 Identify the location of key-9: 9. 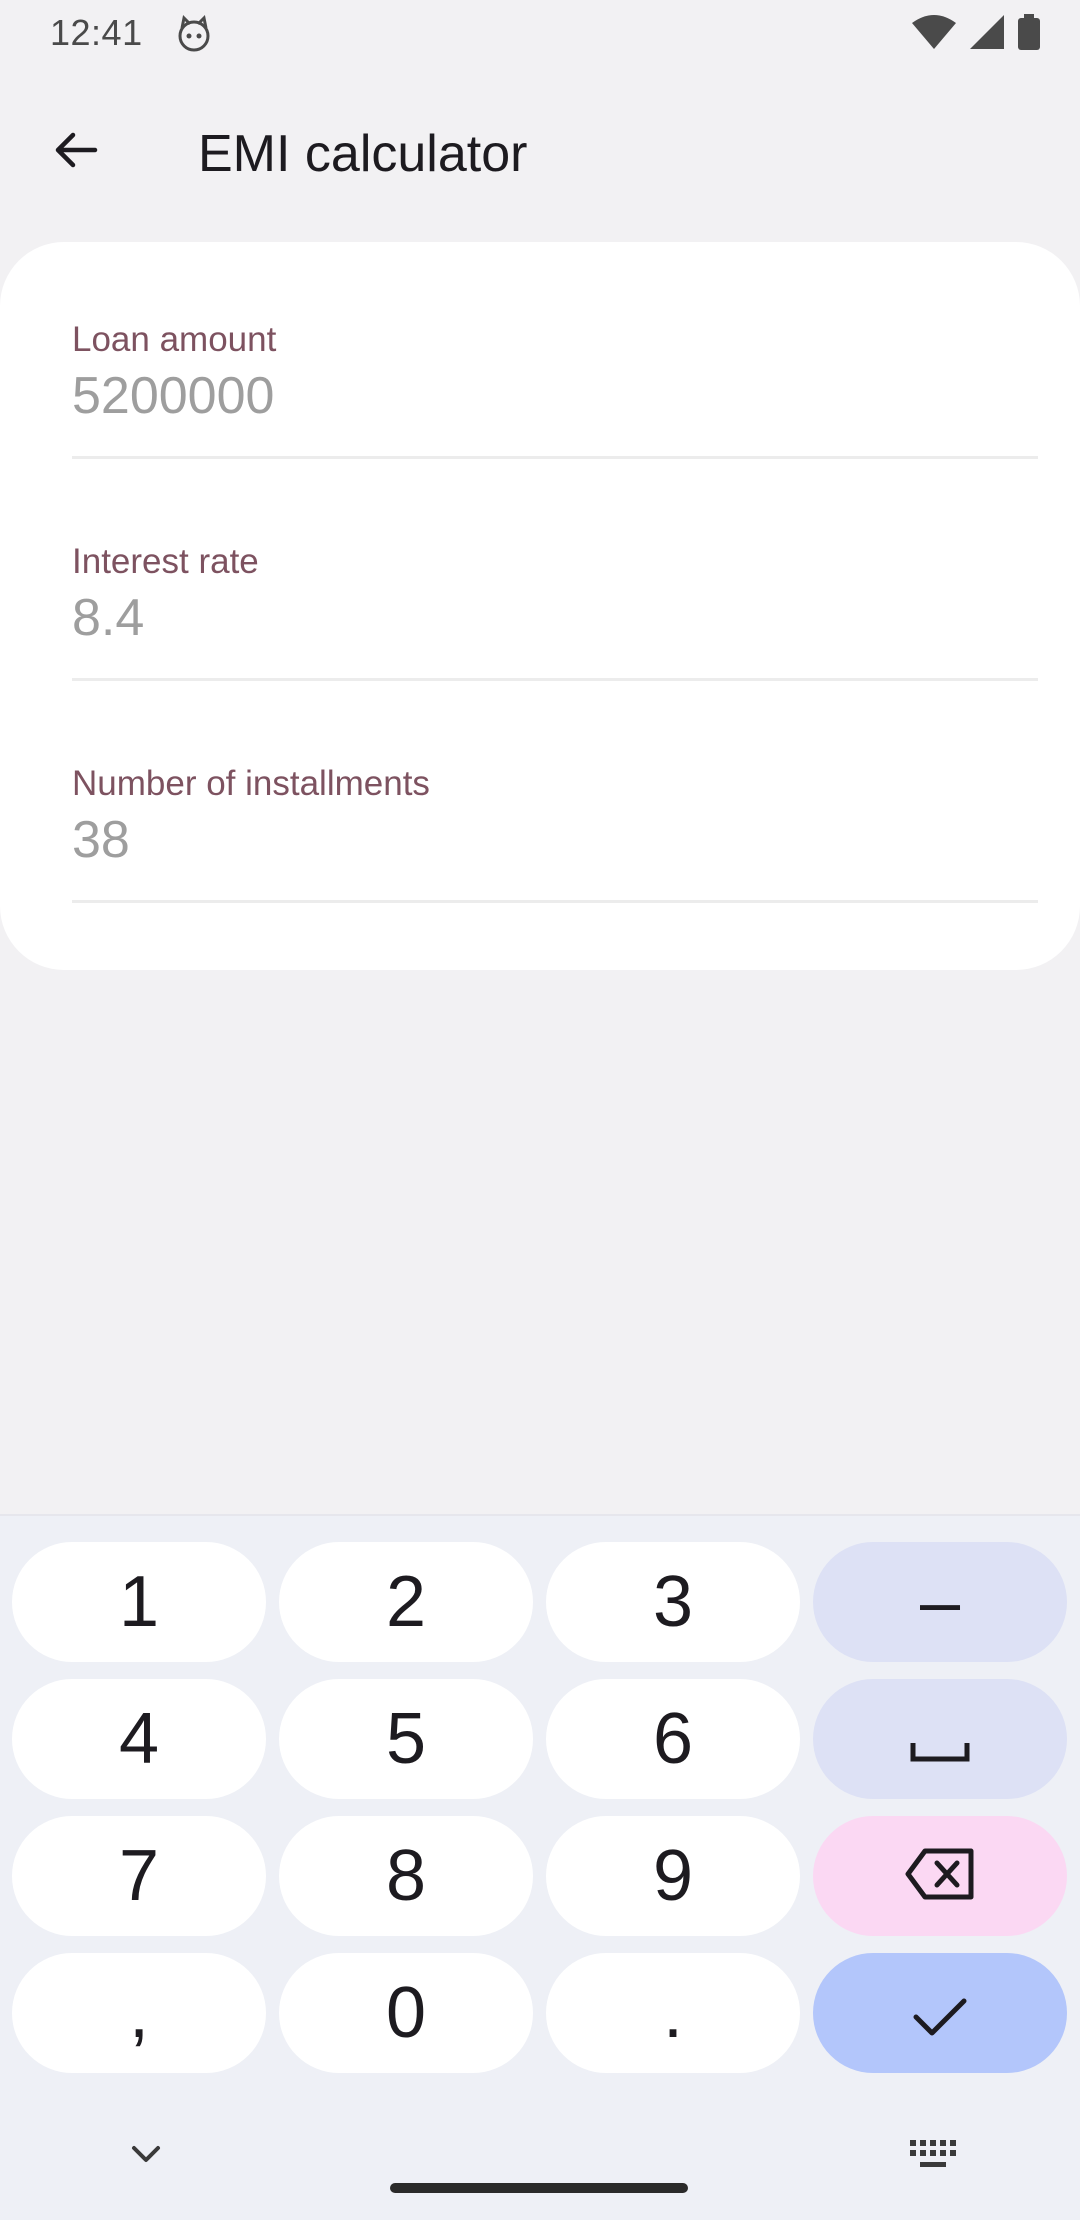
(673, 1876).